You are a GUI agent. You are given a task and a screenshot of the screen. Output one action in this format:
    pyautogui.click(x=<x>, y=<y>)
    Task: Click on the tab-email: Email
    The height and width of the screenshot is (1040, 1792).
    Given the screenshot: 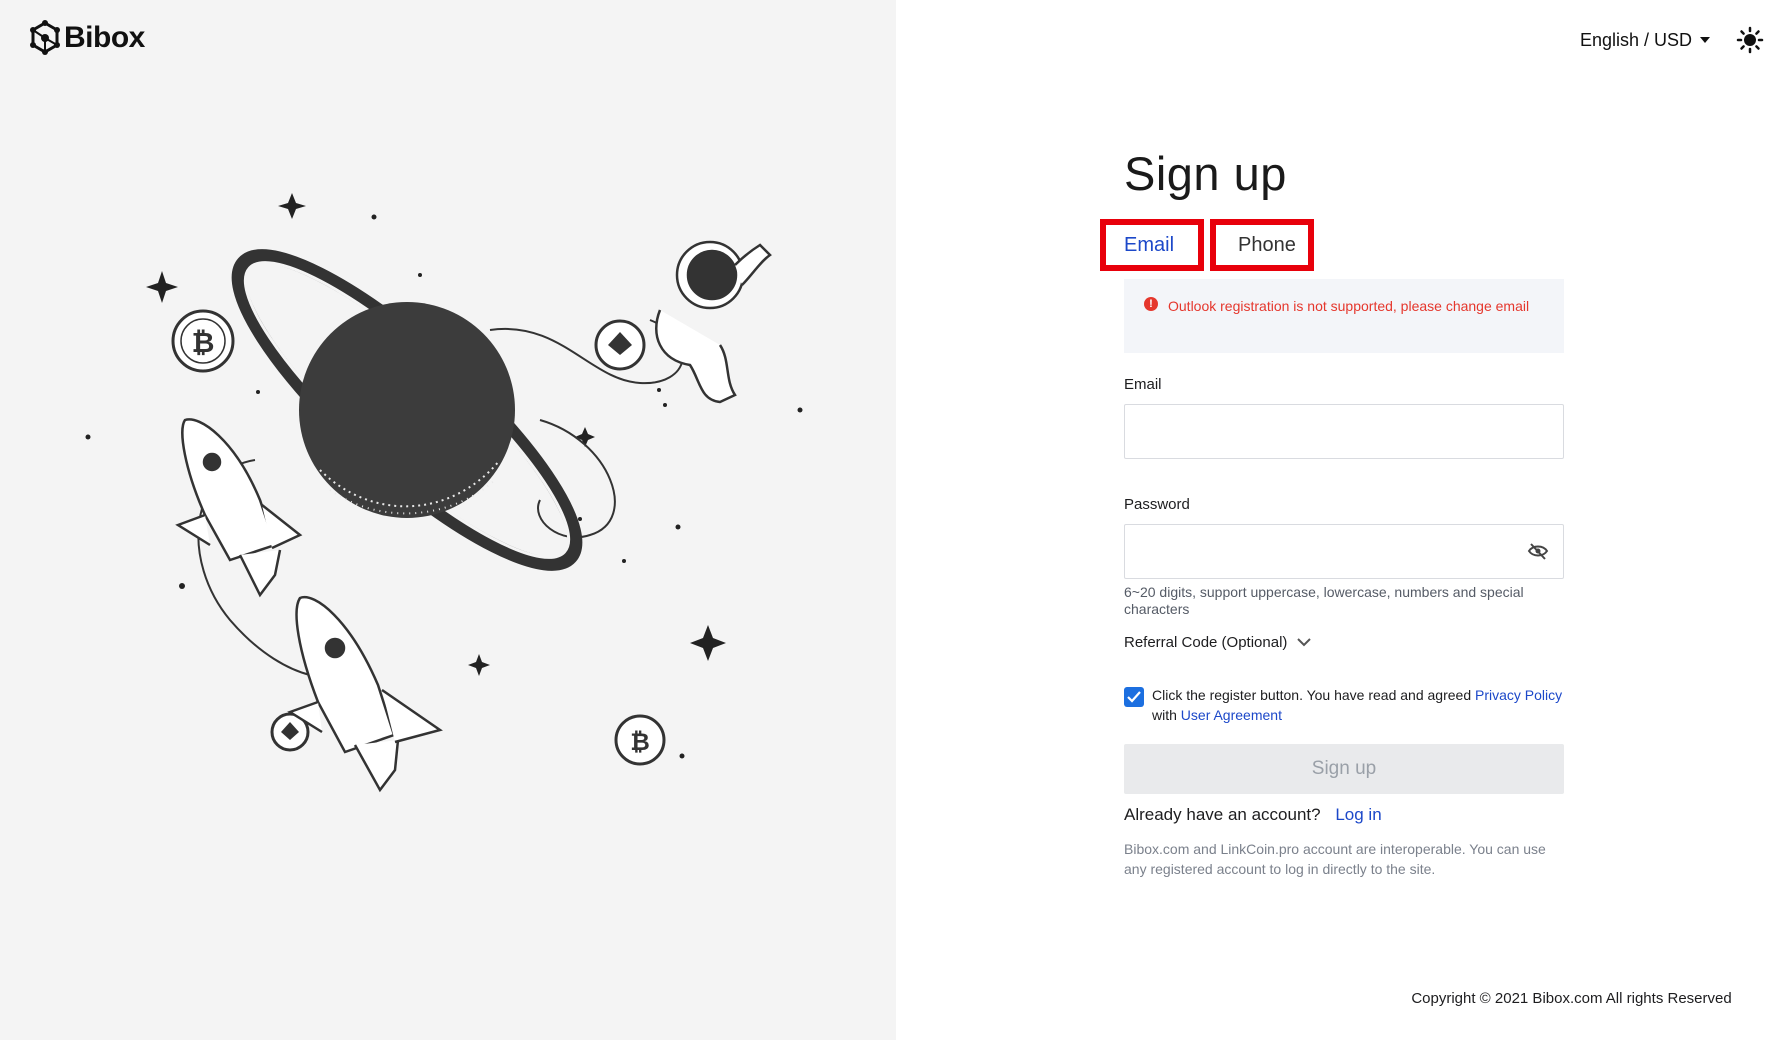 What is the action you would take?
    pyautogui.click(x=1152, y=245)
    